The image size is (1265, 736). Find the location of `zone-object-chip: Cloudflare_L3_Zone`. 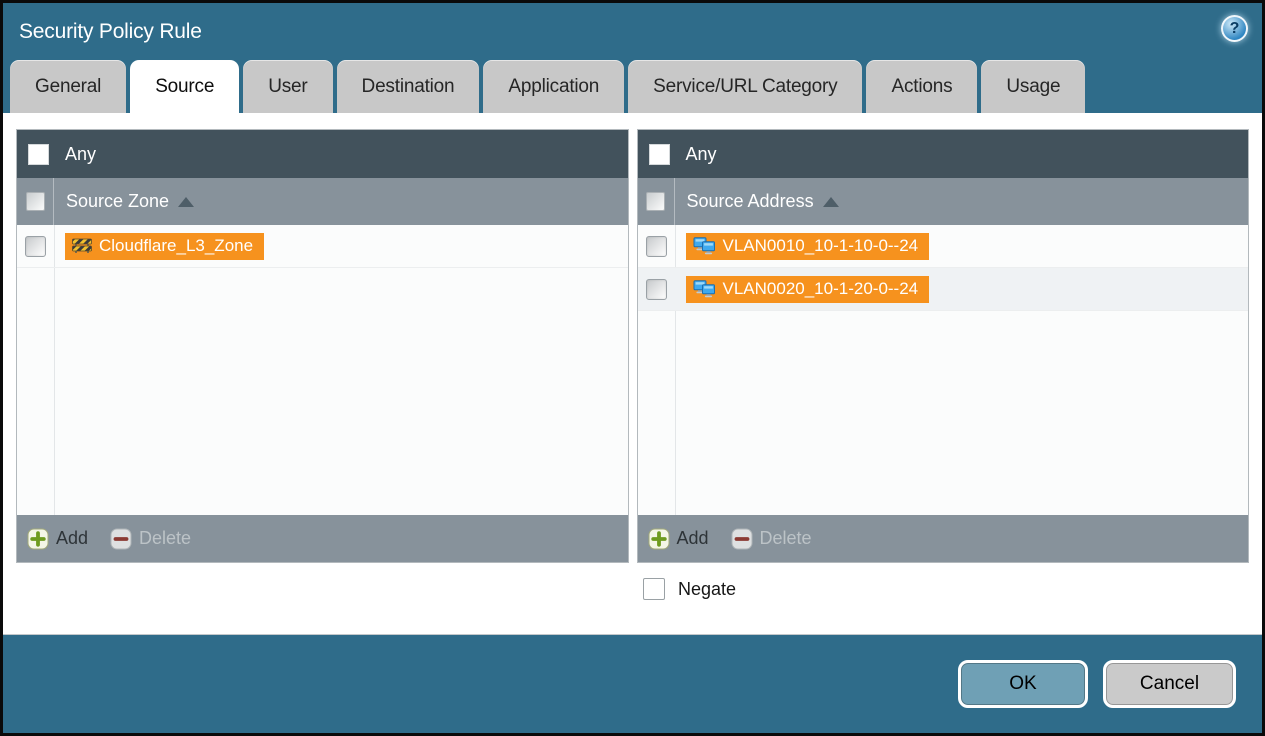

zone-object-chip: Cloudflare_L3_Zone is located at coordinates (165, 246).